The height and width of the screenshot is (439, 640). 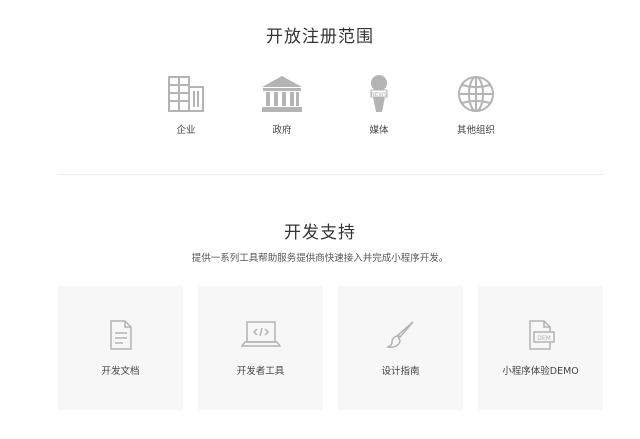 I want to click on svg-text: DEM, so click(x=544, y=338).